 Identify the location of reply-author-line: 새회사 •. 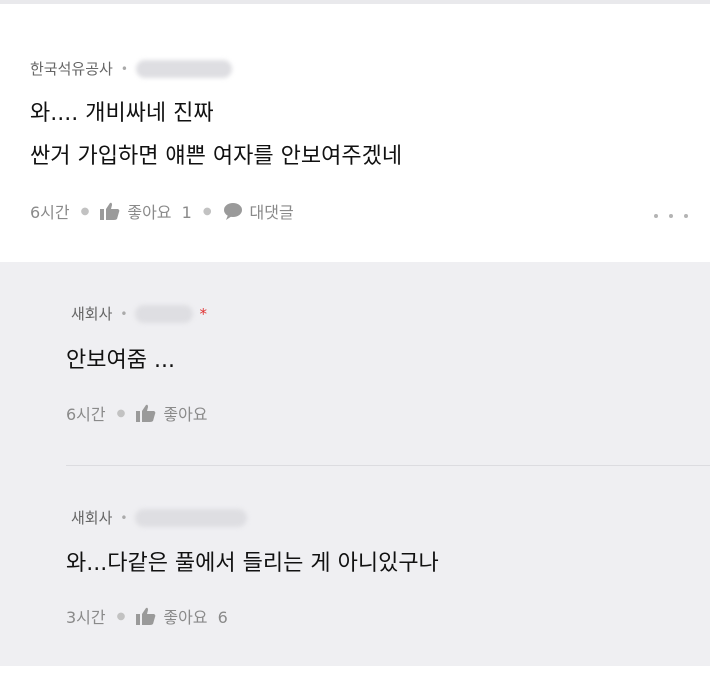
(159, 517).